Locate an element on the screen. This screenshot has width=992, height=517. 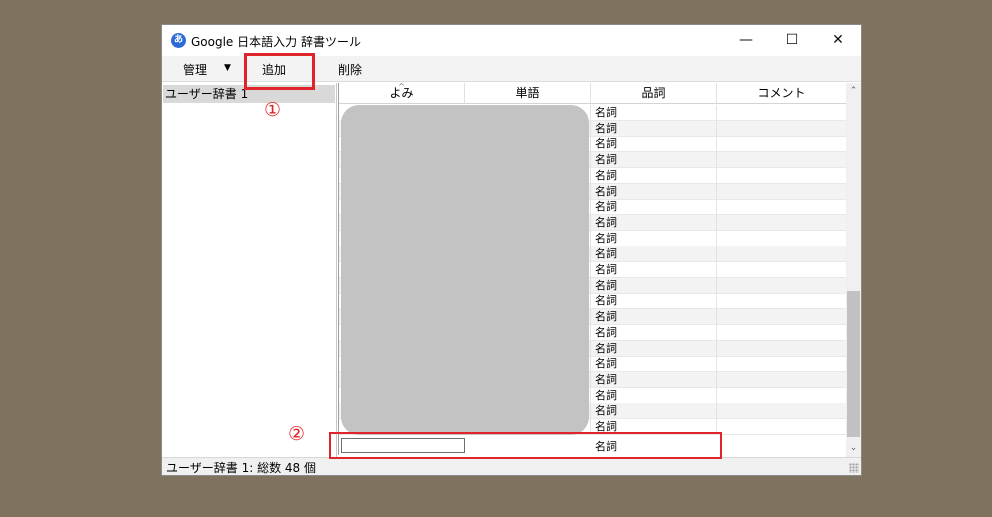
scroll-thumb is located at coordinates (853, 364).